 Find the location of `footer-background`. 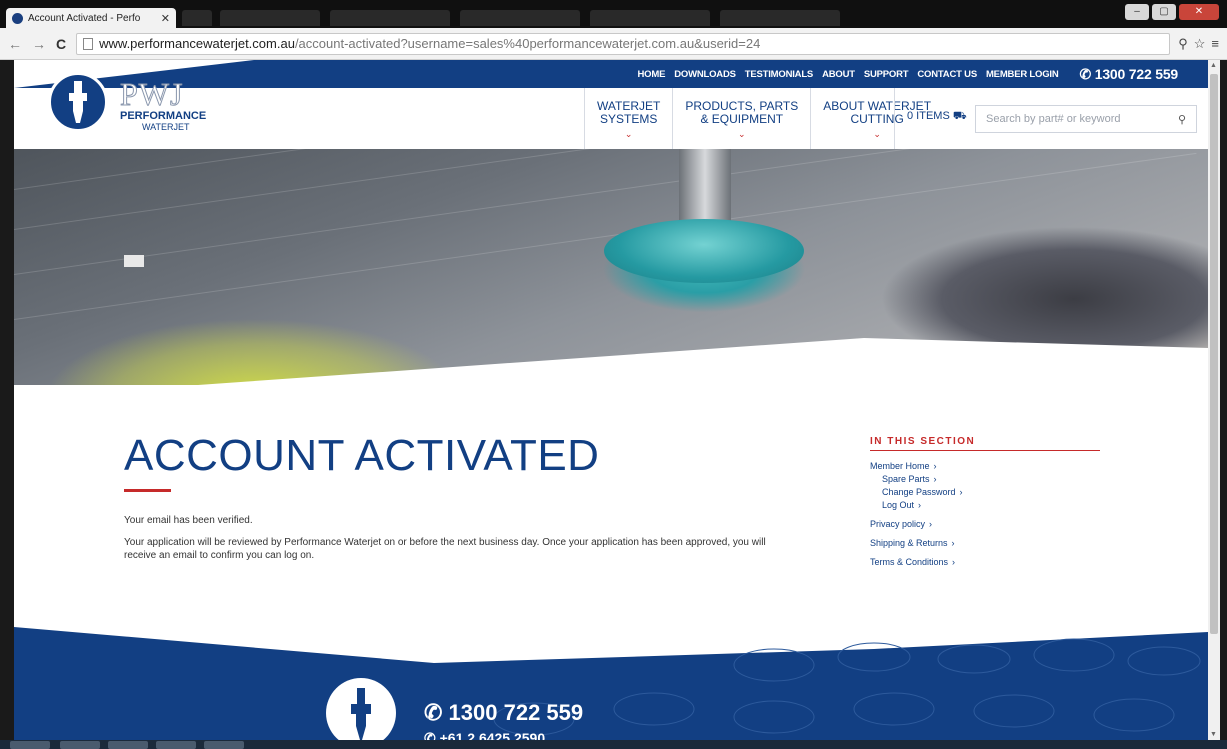

footer-background is located at coordinates (611, 683).